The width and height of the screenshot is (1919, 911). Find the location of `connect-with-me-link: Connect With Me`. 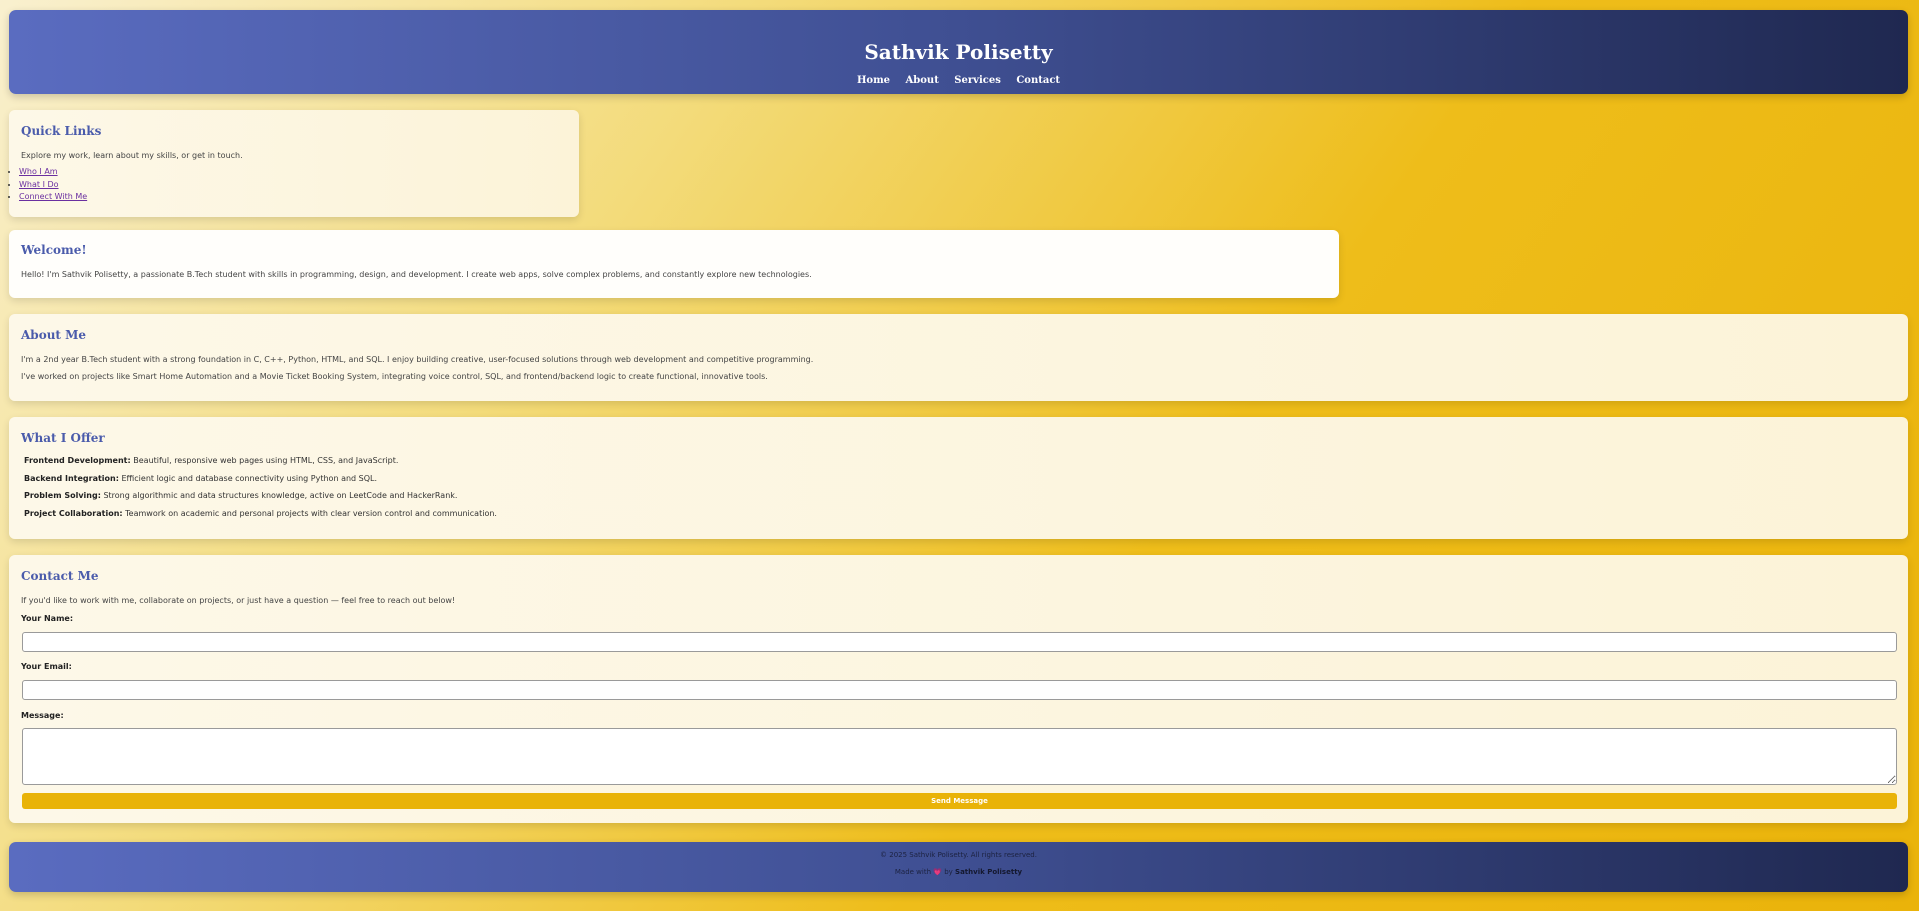

connect-with-me-link: Connect With Me is located at coordinates (53, 196).